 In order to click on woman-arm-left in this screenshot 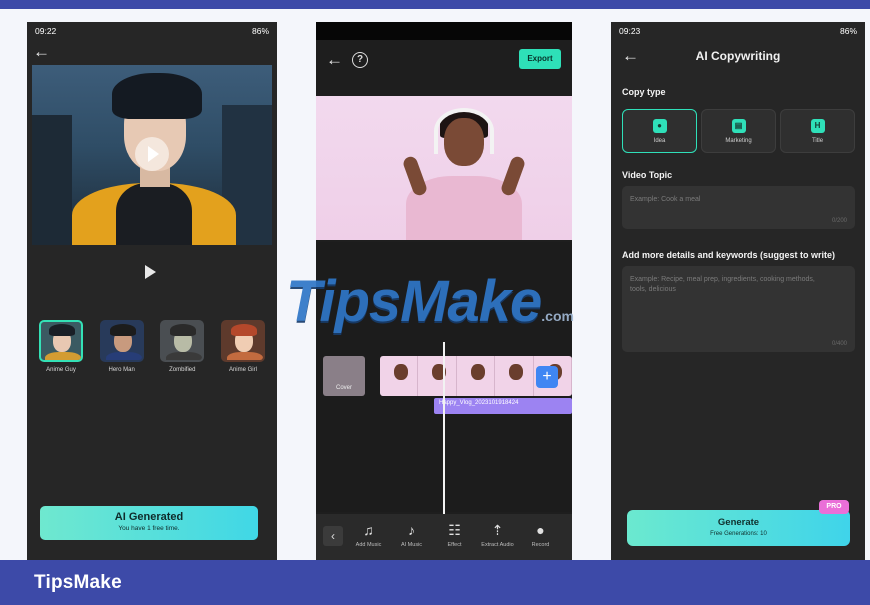, I will do `click(415, 176)`.